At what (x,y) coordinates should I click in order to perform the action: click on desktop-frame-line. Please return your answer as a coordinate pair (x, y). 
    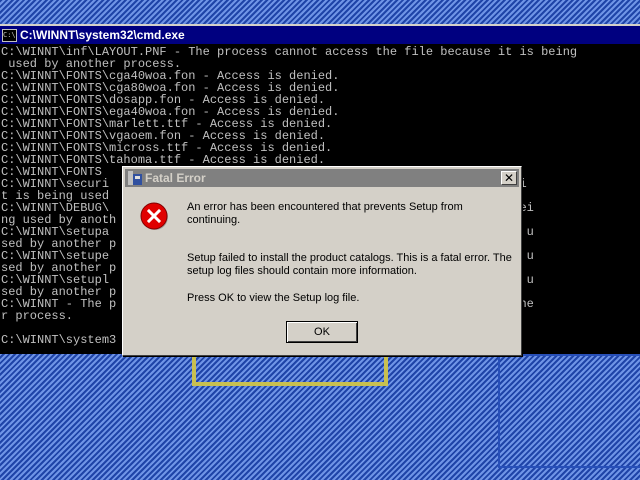
    Looking at the image, I should click on (569, 411).